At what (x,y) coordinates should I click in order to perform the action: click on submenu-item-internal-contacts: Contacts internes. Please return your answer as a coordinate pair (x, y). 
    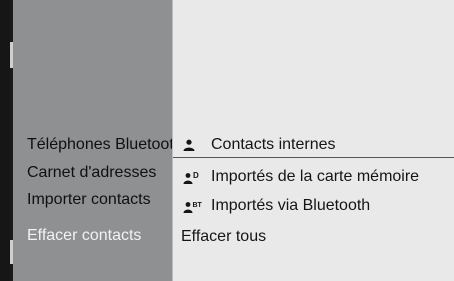
    Looking at the image, I should click on (313, 145).